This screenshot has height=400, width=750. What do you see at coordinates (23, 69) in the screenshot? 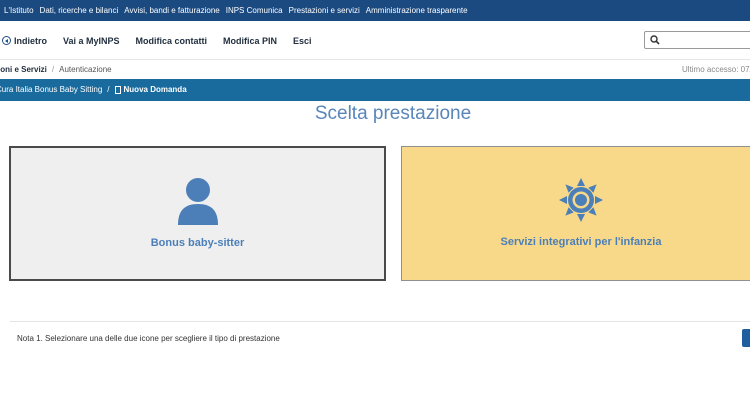
I see `breadcrumb-services: zioni e Servizi` at bounding box center [23, 69].